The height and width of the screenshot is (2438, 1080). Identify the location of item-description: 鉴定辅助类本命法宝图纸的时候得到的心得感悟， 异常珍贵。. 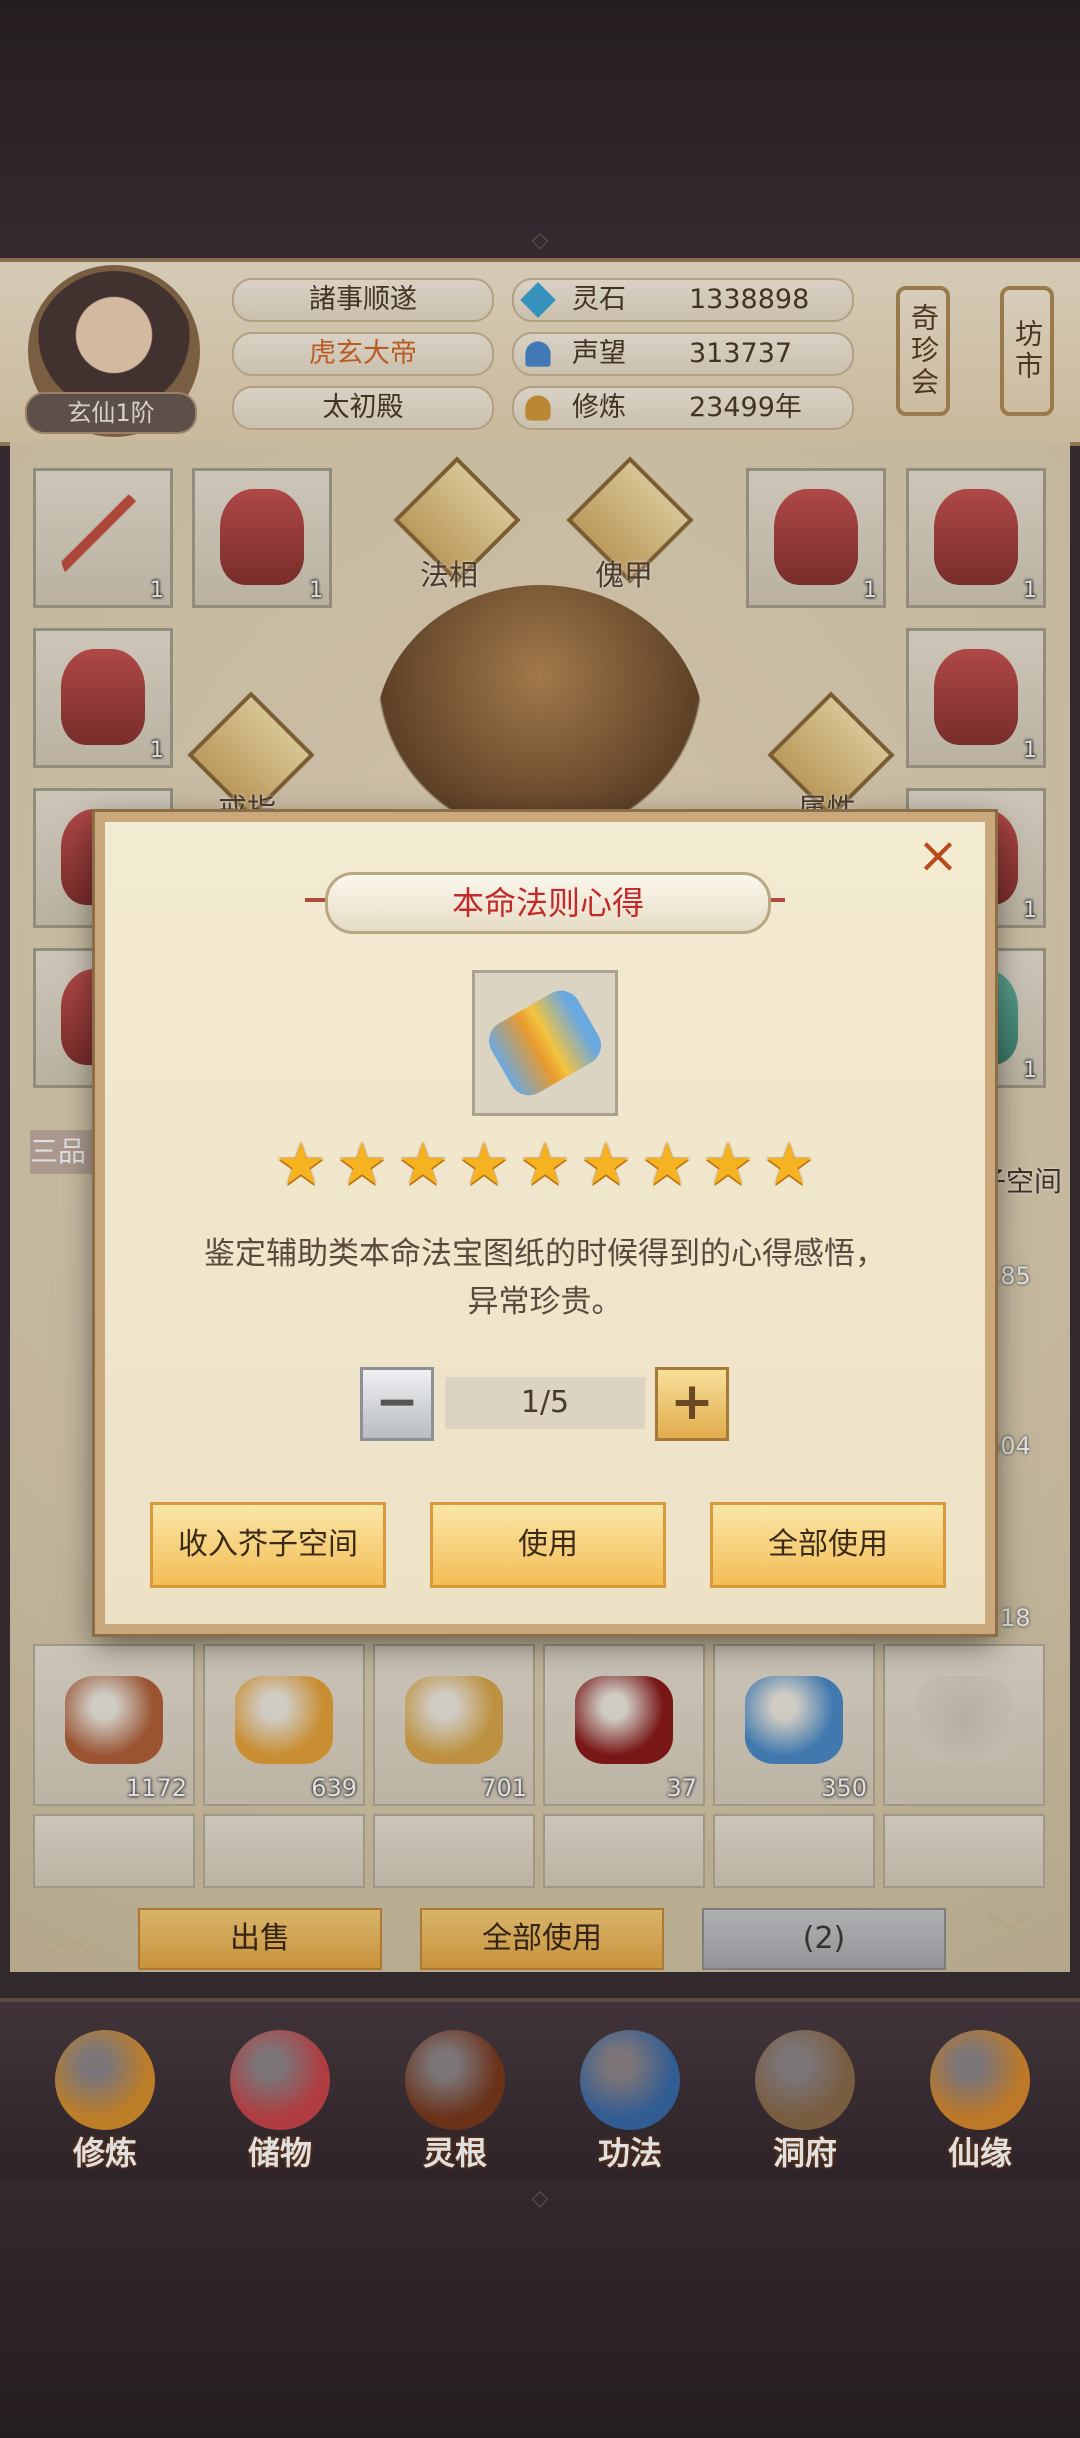
(545, 1278).